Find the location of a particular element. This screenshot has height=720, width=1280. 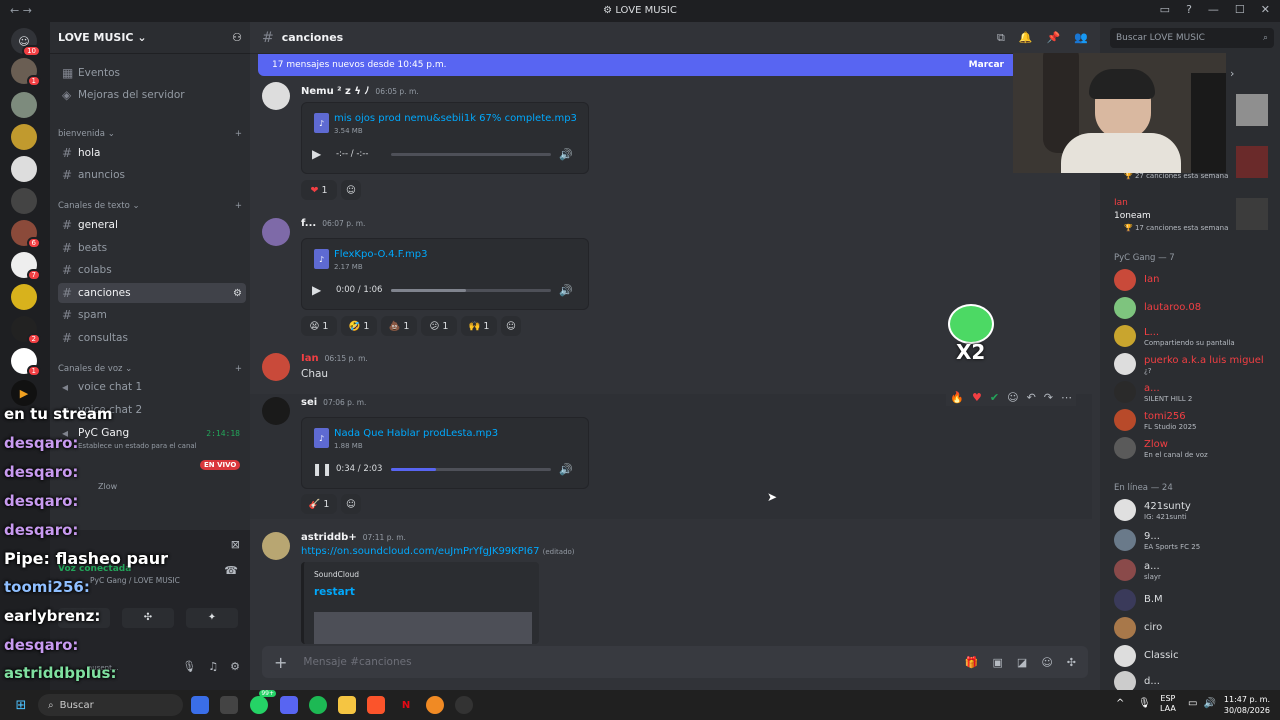

system-tray: ▭ 🔊 is located at coordinates (1202, 703).